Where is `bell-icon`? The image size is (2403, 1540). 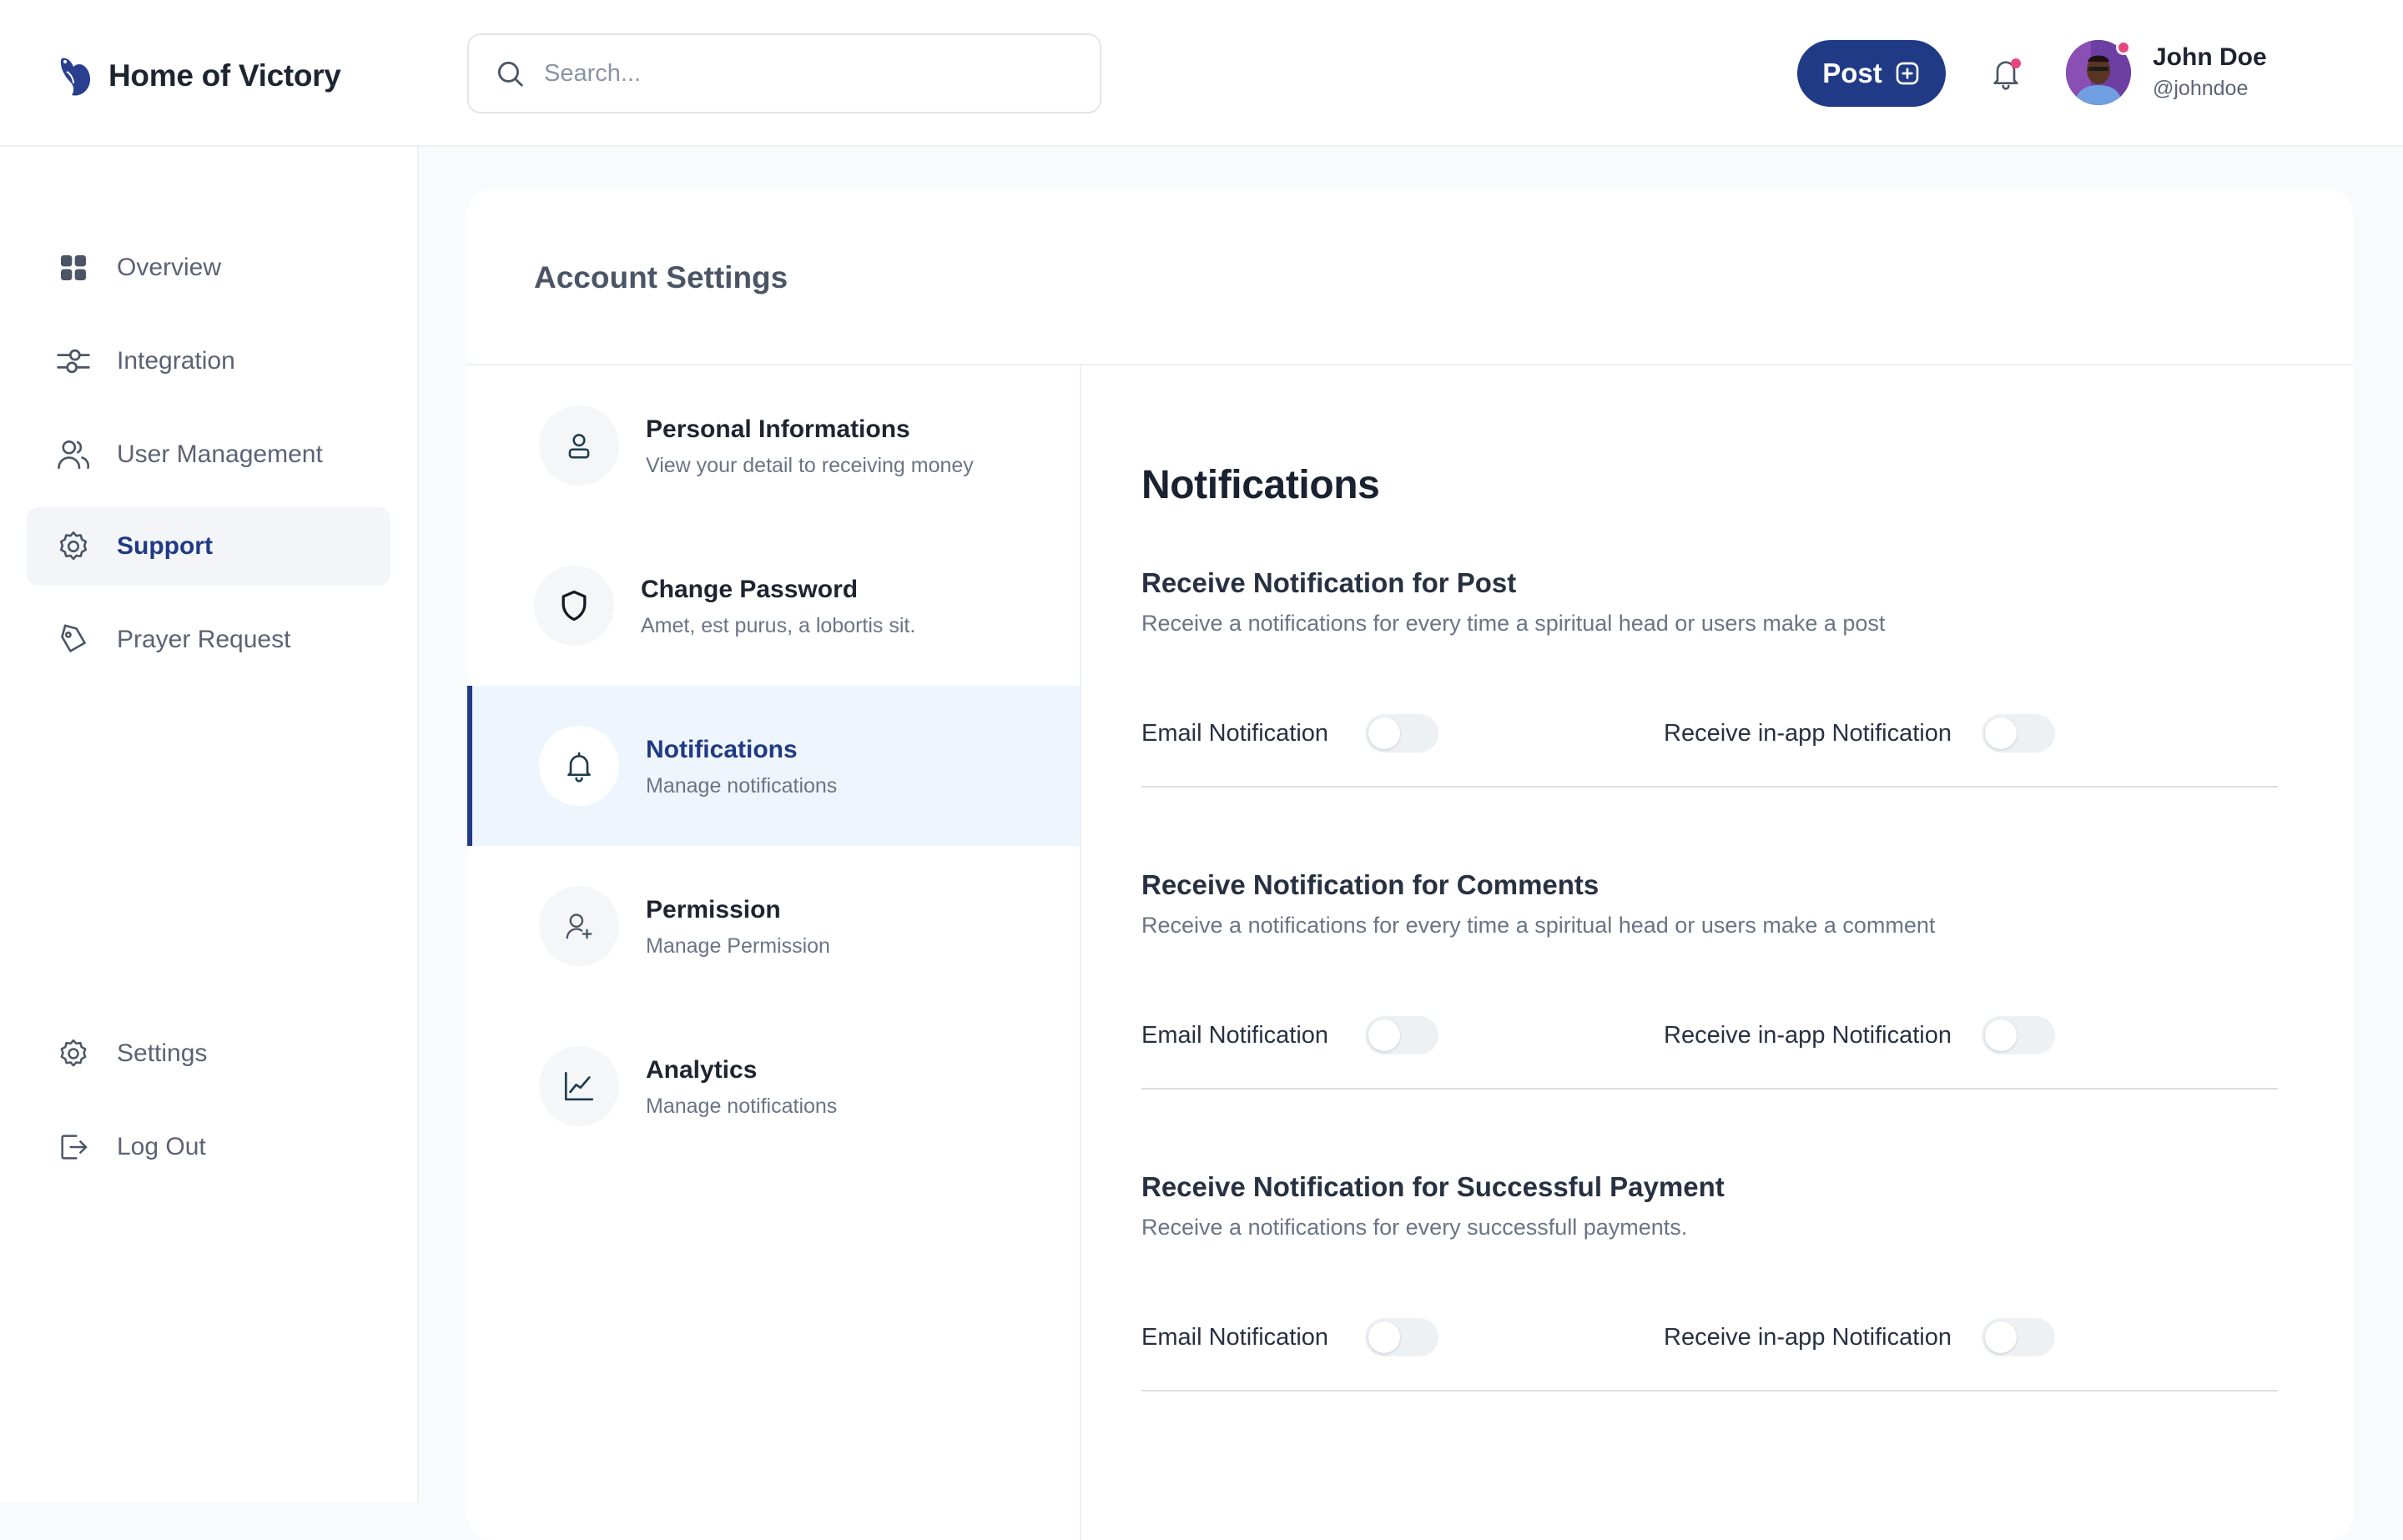 bell-icon is located at coordinates (579, 766).